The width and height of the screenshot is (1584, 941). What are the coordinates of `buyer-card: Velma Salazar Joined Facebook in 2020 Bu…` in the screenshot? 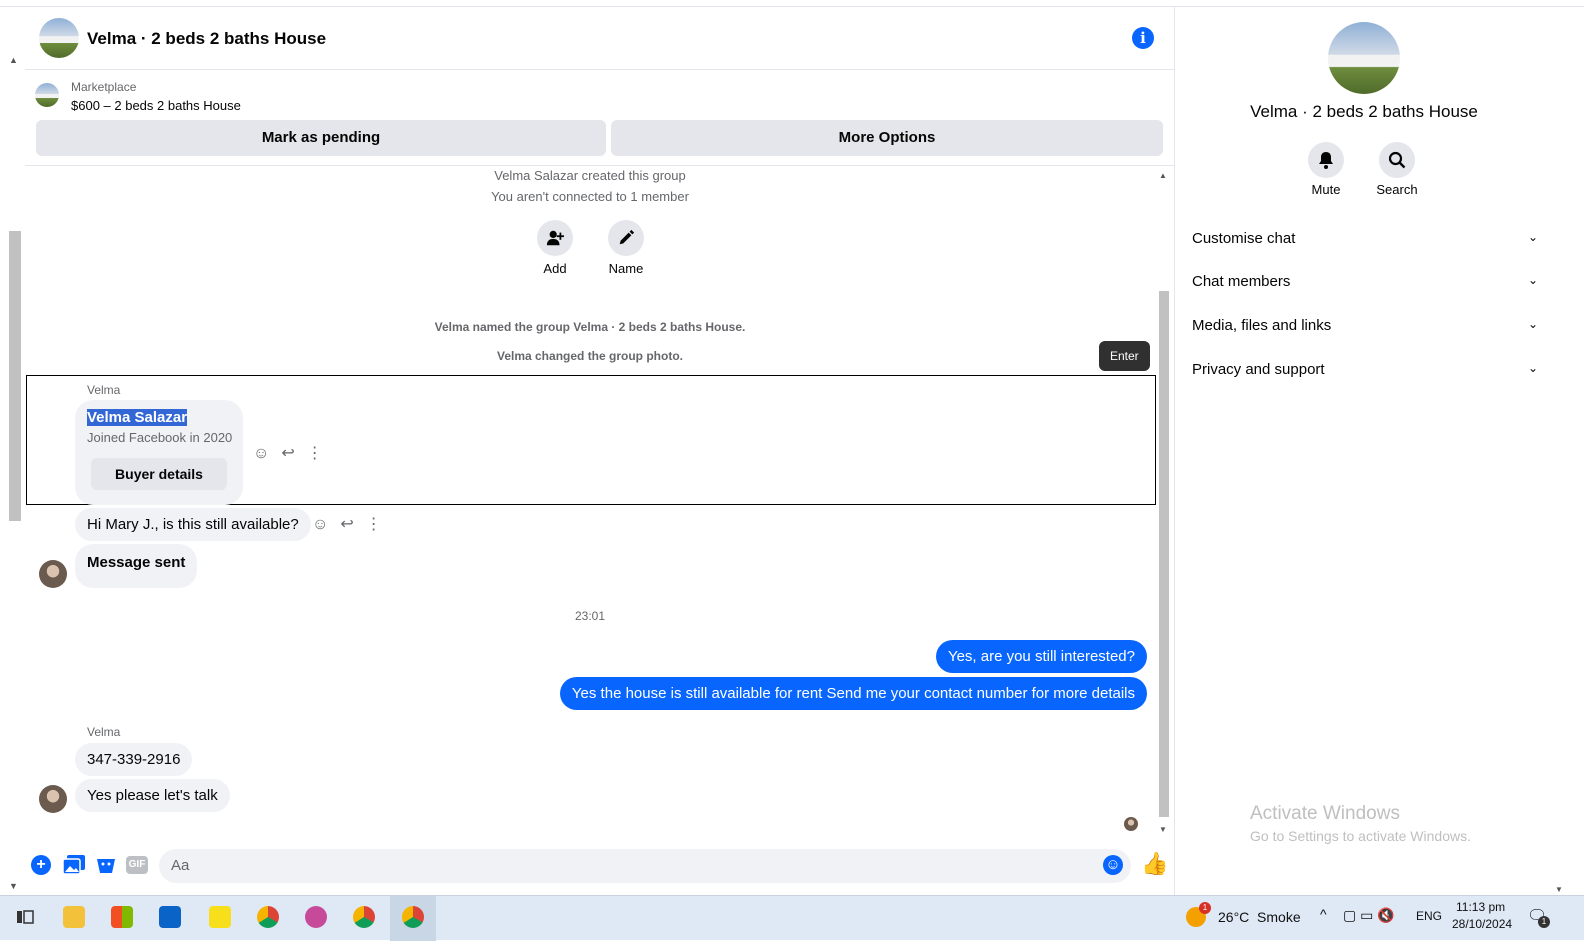 It's located at (159, 452).